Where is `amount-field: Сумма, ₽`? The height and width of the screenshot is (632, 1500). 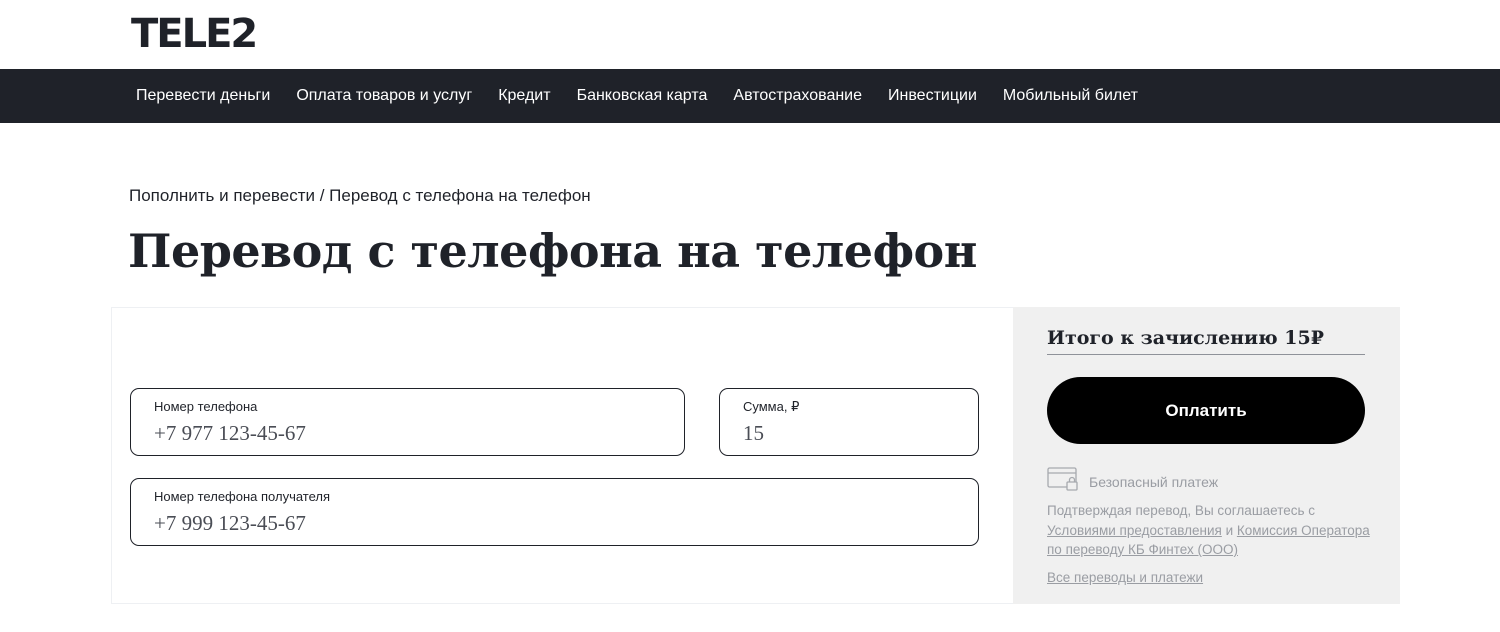
amount-field: Сумма, ₽ is located at coordinates (849, 422).